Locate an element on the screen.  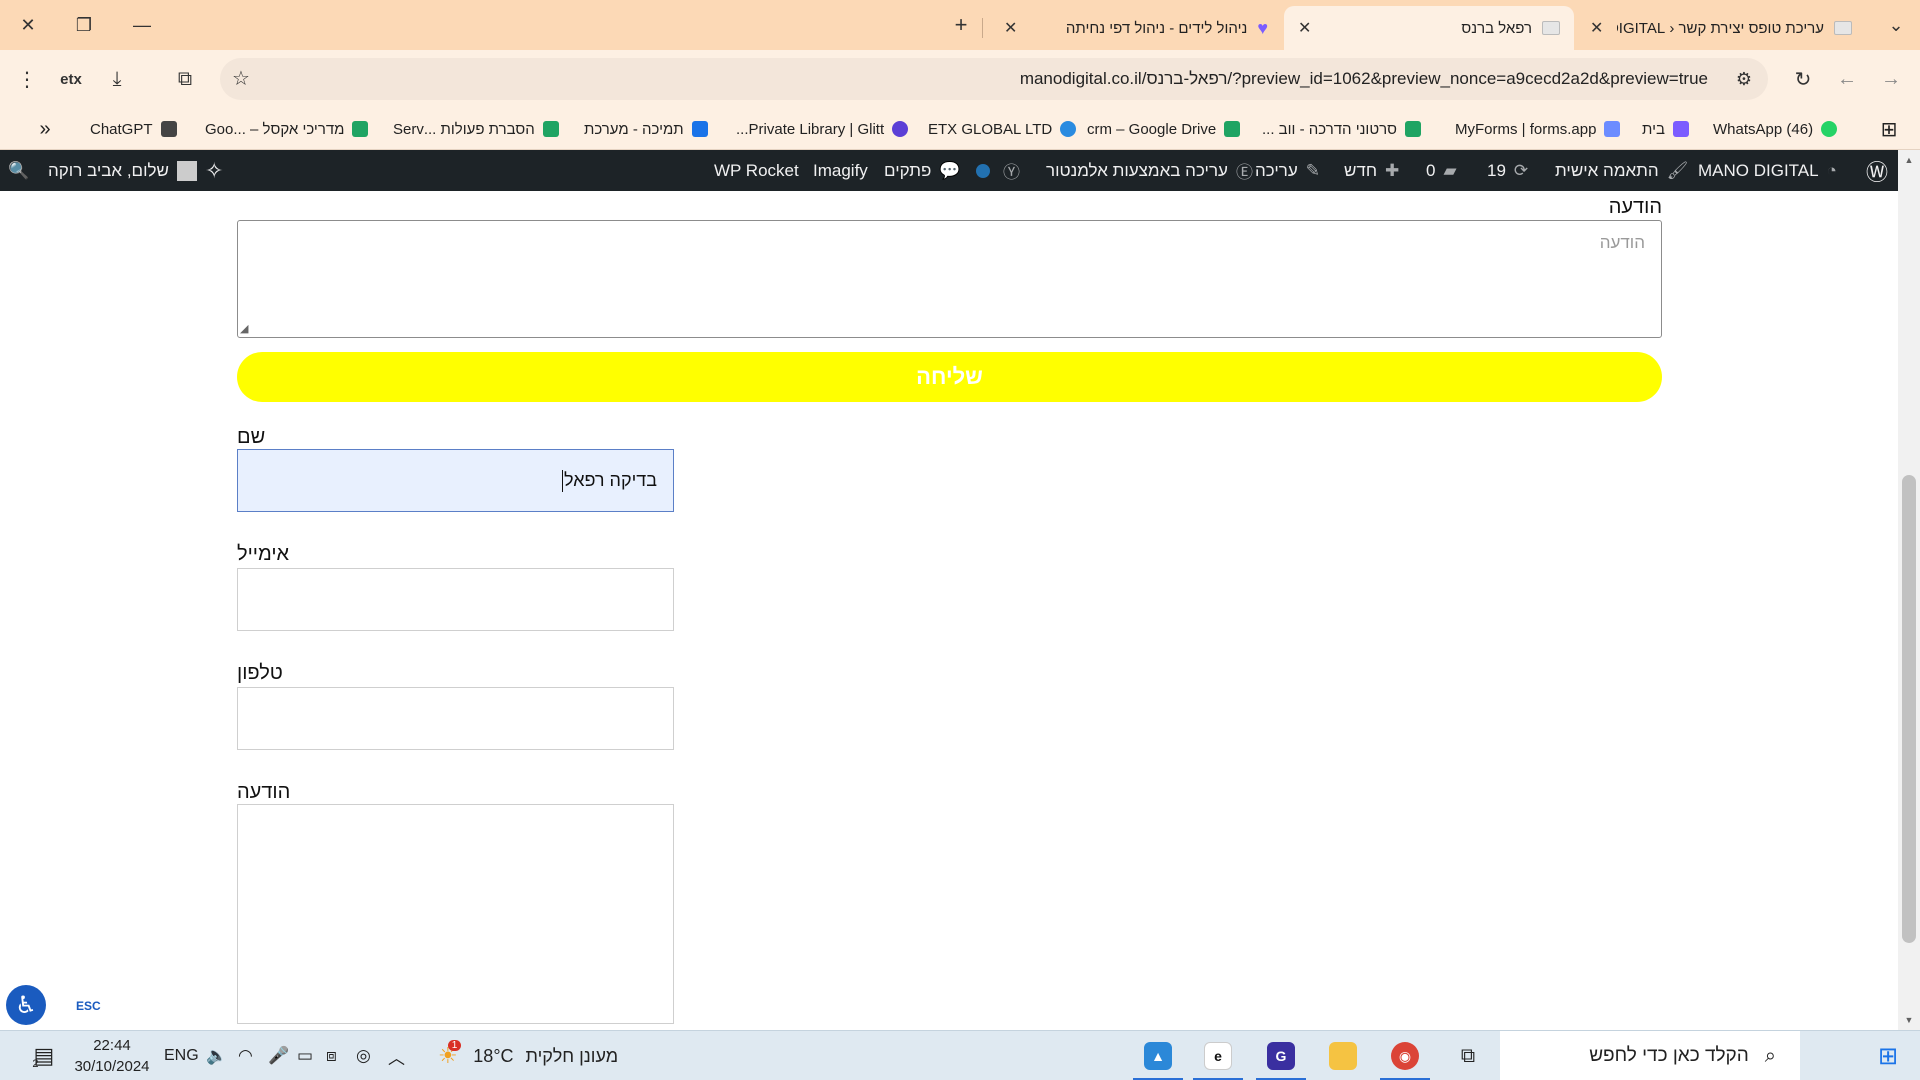
avatar is located at coordinates (186, 170).